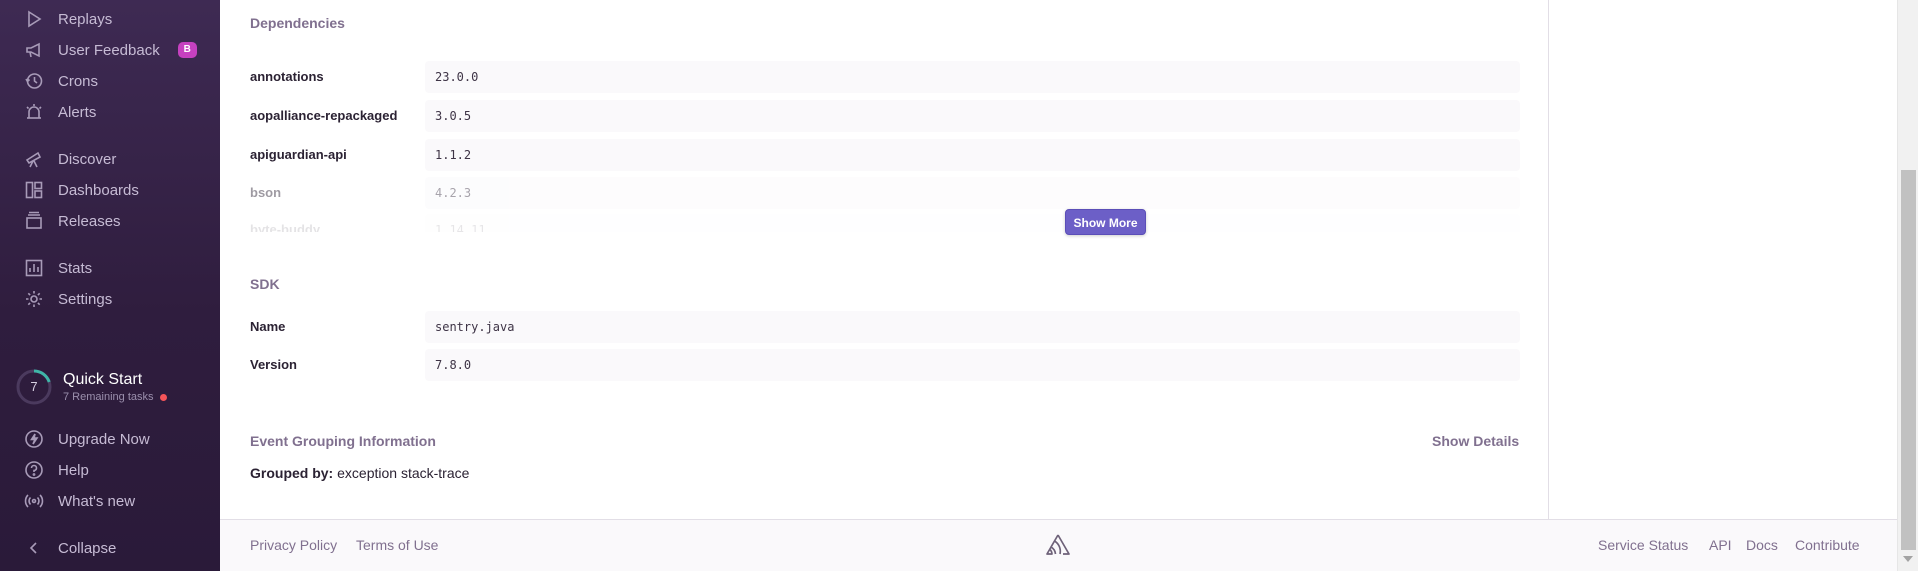  What do you see at coordinates (34, 220) in the screenshot?
I see `box-icon` at bounding box center [34, 220].